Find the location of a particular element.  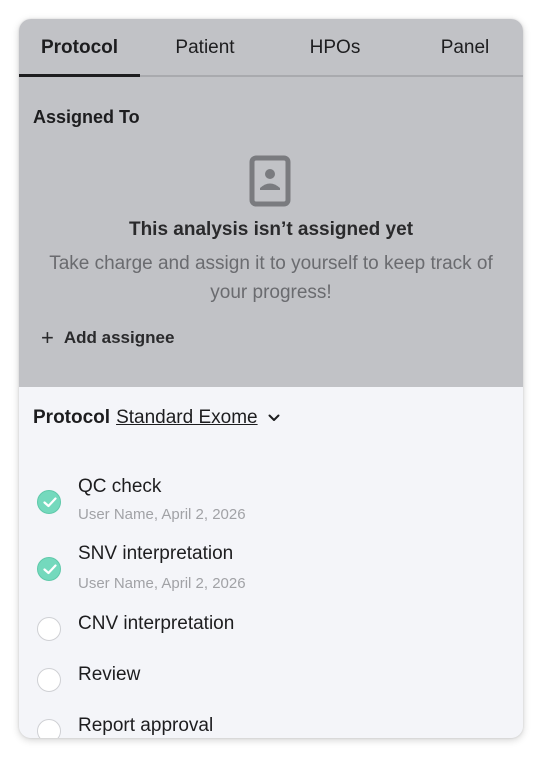

badge-icon is located at coordinates (270, 181).